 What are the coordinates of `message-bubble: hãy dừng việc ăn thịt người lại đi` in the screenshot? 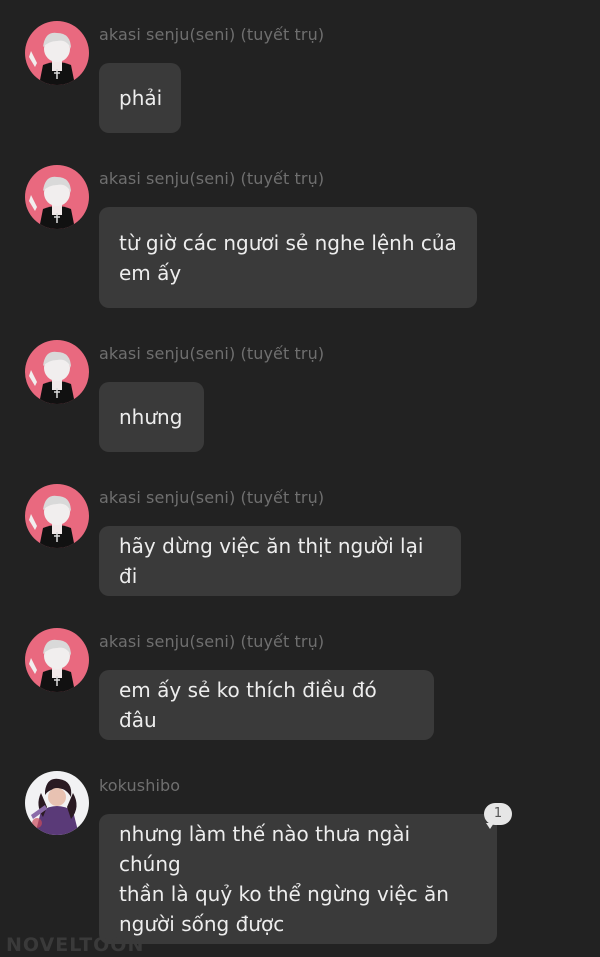 It's located at (280, 561).